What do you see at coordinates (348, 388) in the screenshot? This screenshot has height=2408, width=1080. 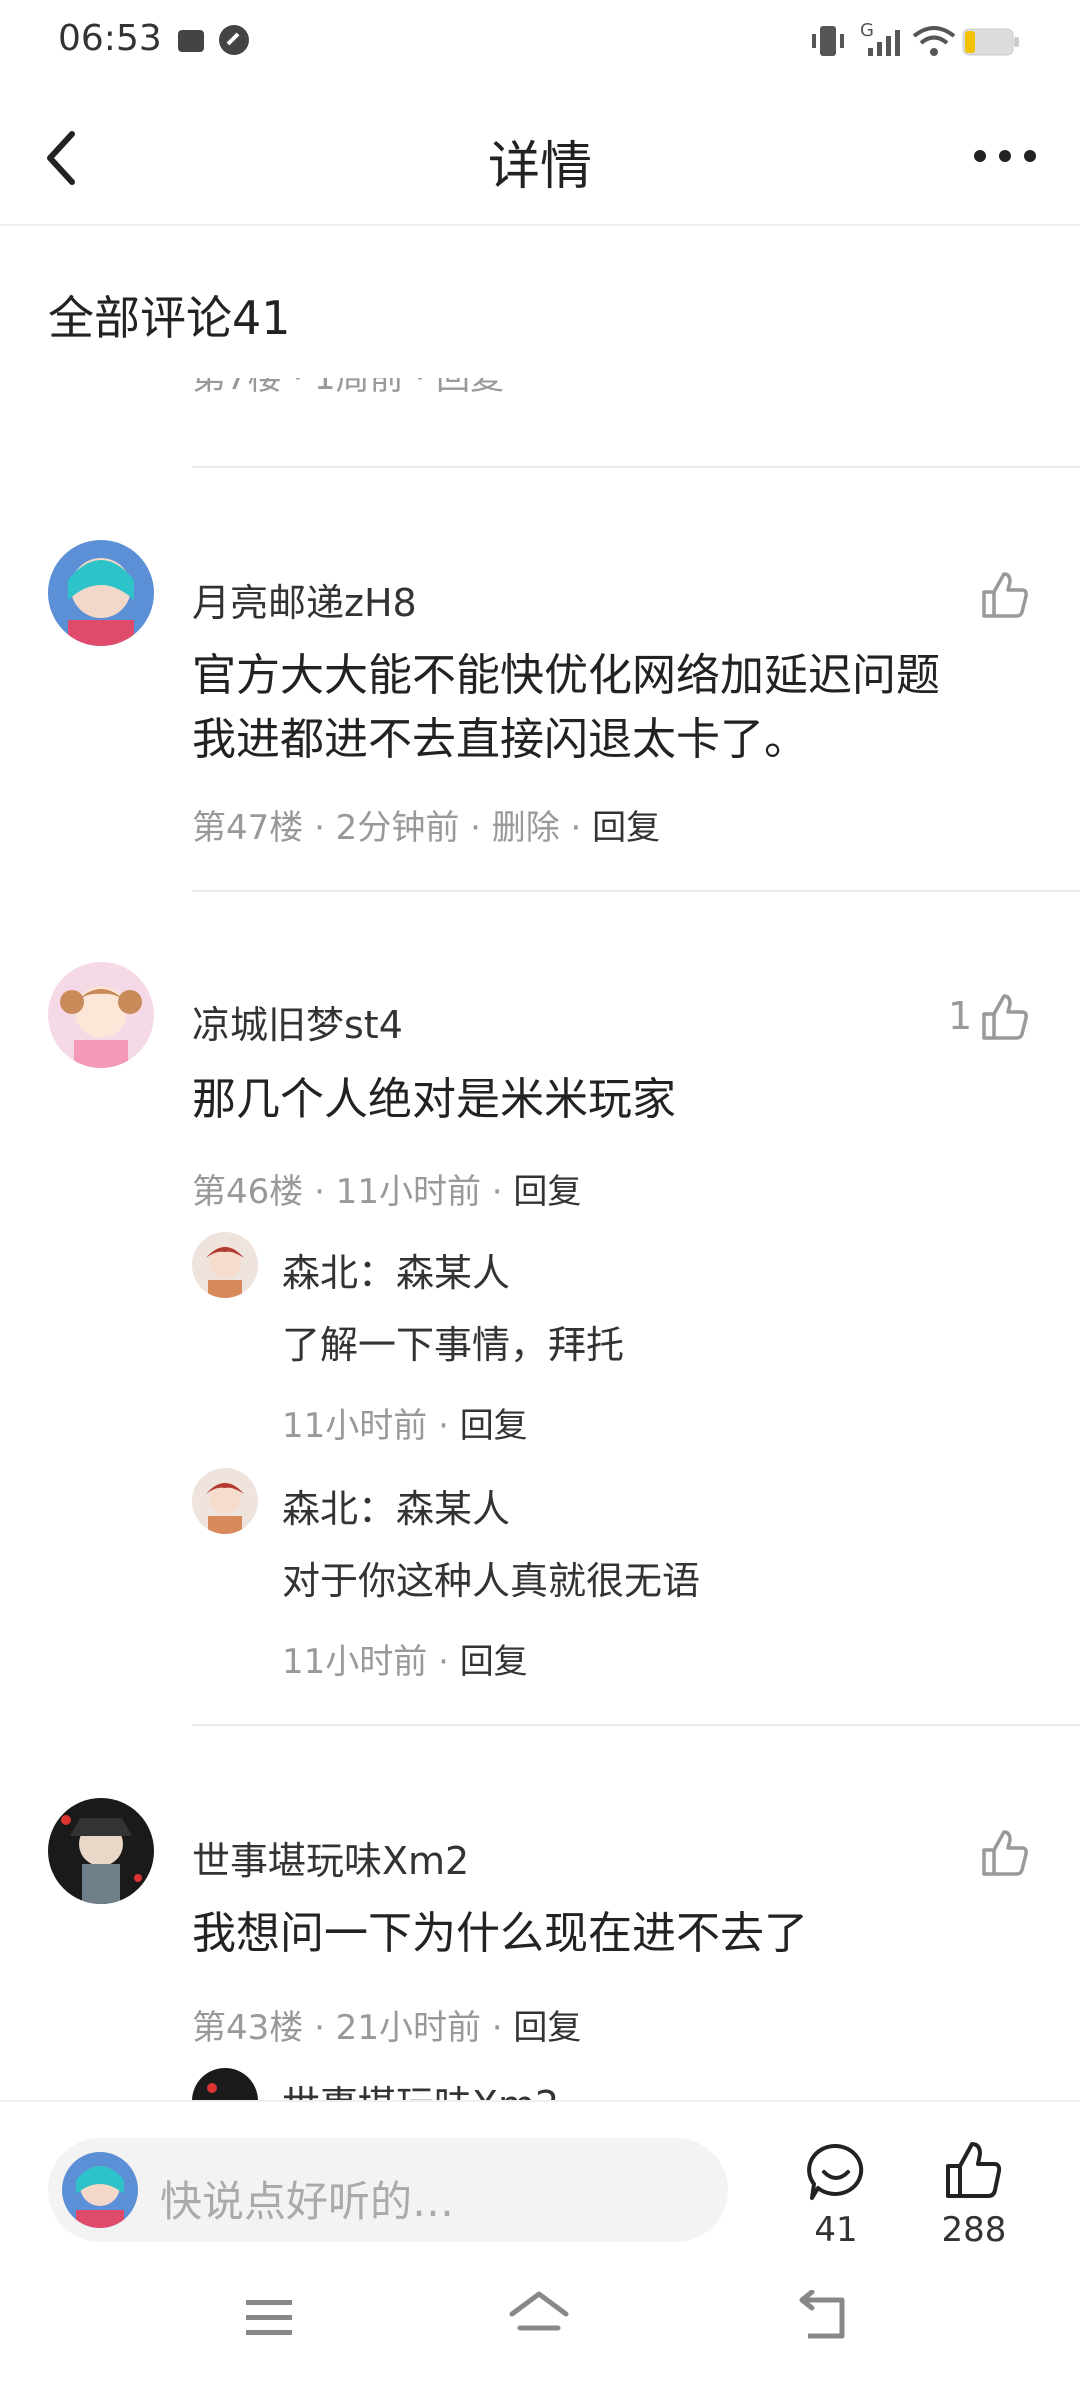 I see `partial-meta-text: 第7楼 · 1周前 · 回复` at bounding box center [348, 388].